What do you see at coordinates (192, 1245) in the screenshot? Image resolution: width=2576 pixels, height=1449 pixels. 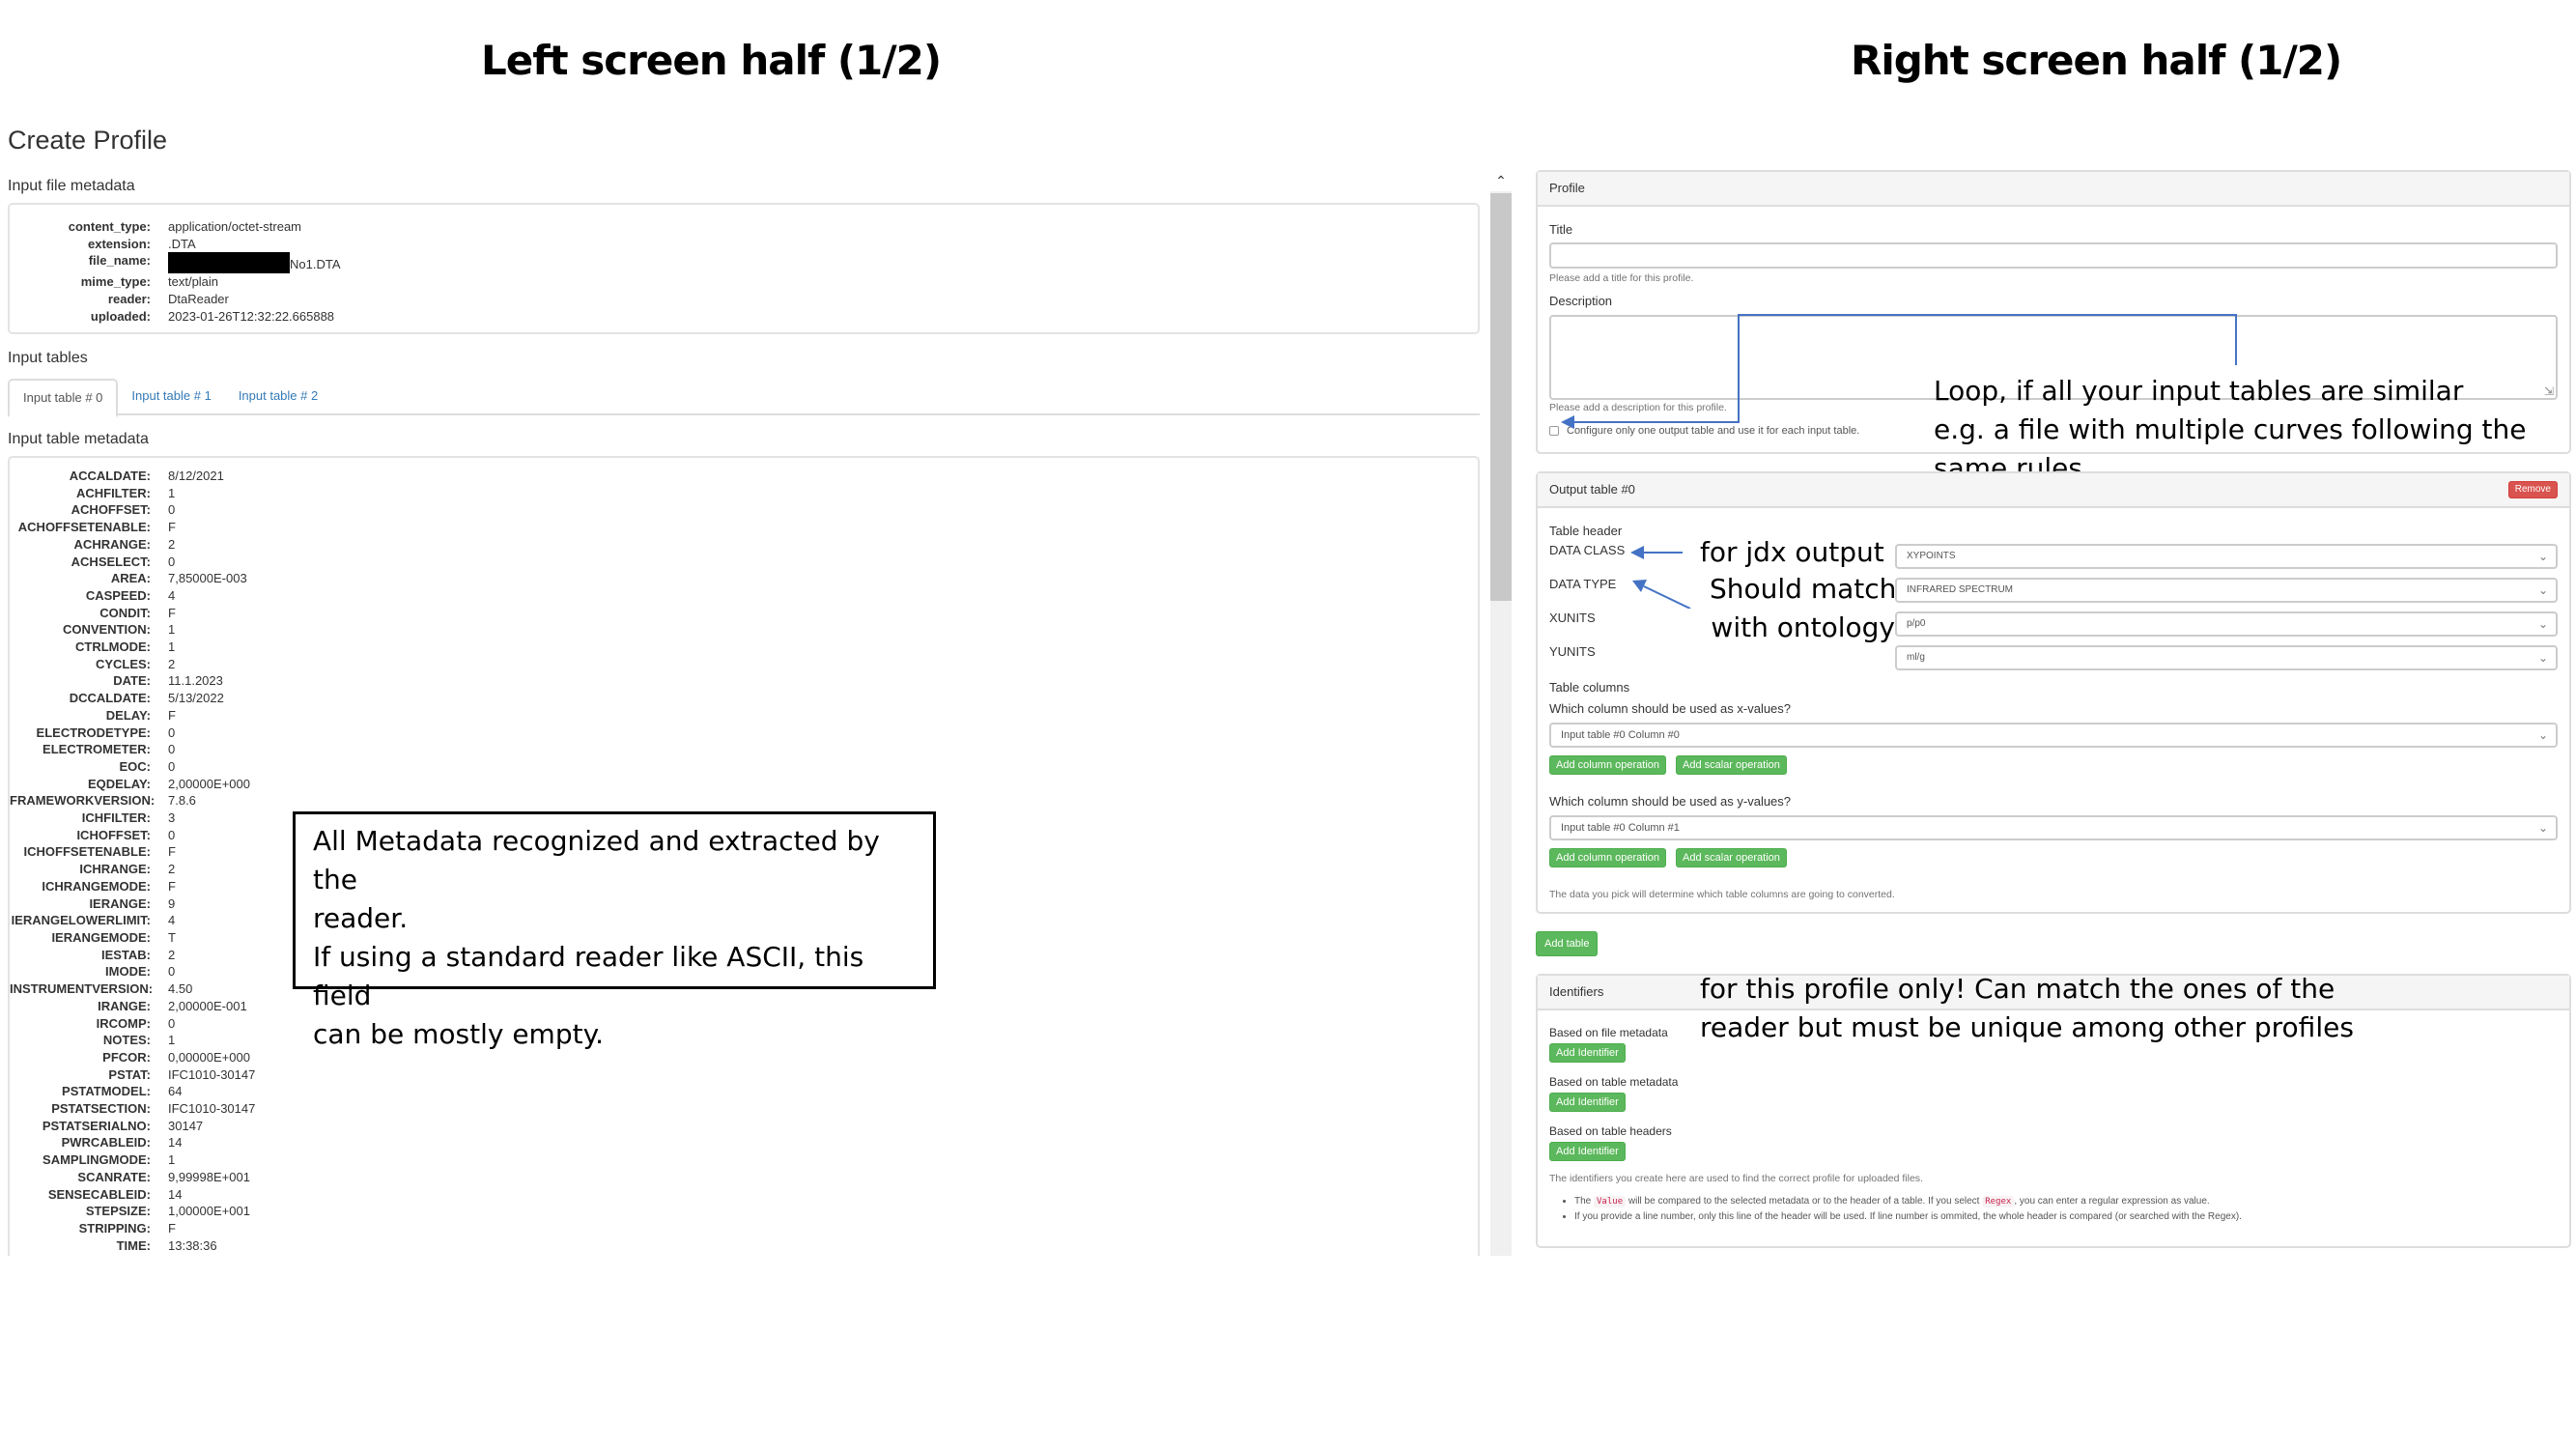 I see `metadata-value: 13:38:36` at bounding box center [192, 1245].